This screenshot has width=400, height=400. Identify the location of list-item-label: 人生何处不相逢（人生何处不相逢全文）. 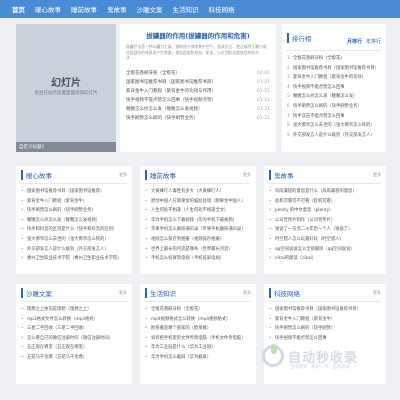
(190, 211).